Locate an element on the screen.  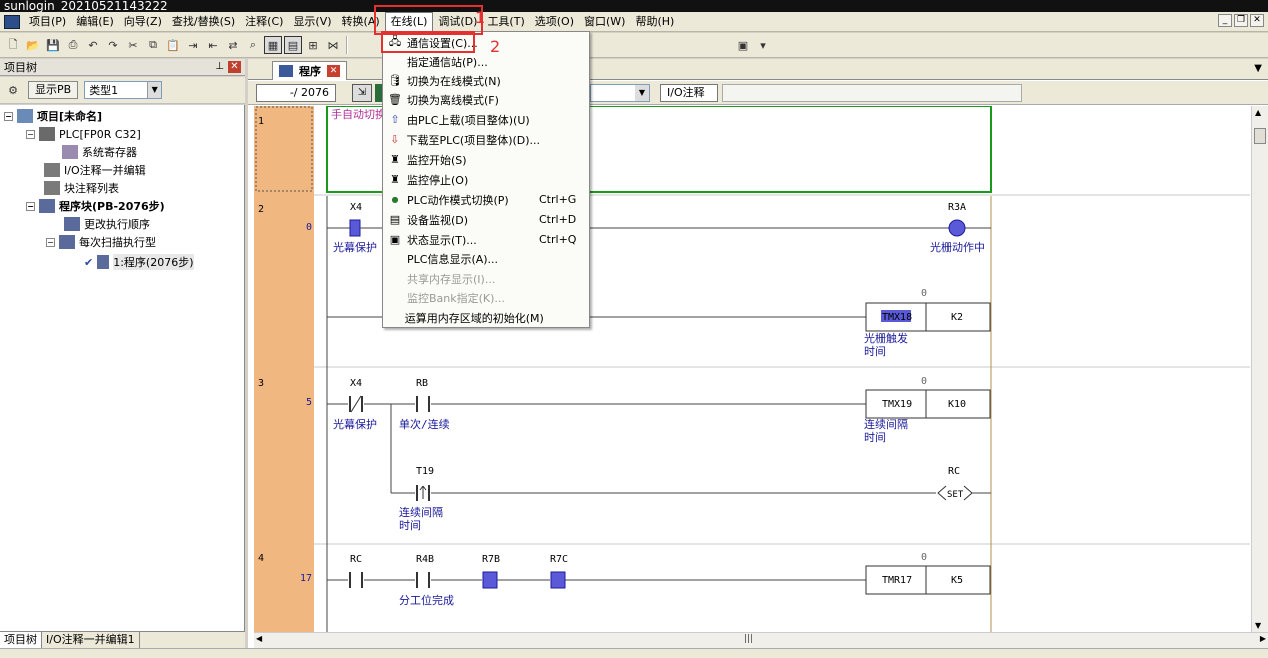
close-icon: ✕ is located at coordinates (1257, 20).